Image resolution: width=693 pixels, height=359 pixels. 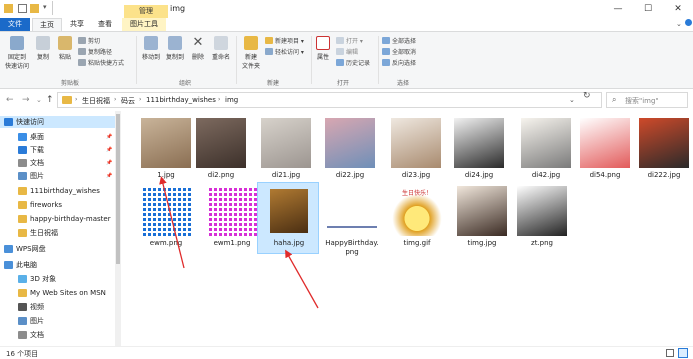 I want to click on breadcrumb-item: img, so click(x=231, y=100).